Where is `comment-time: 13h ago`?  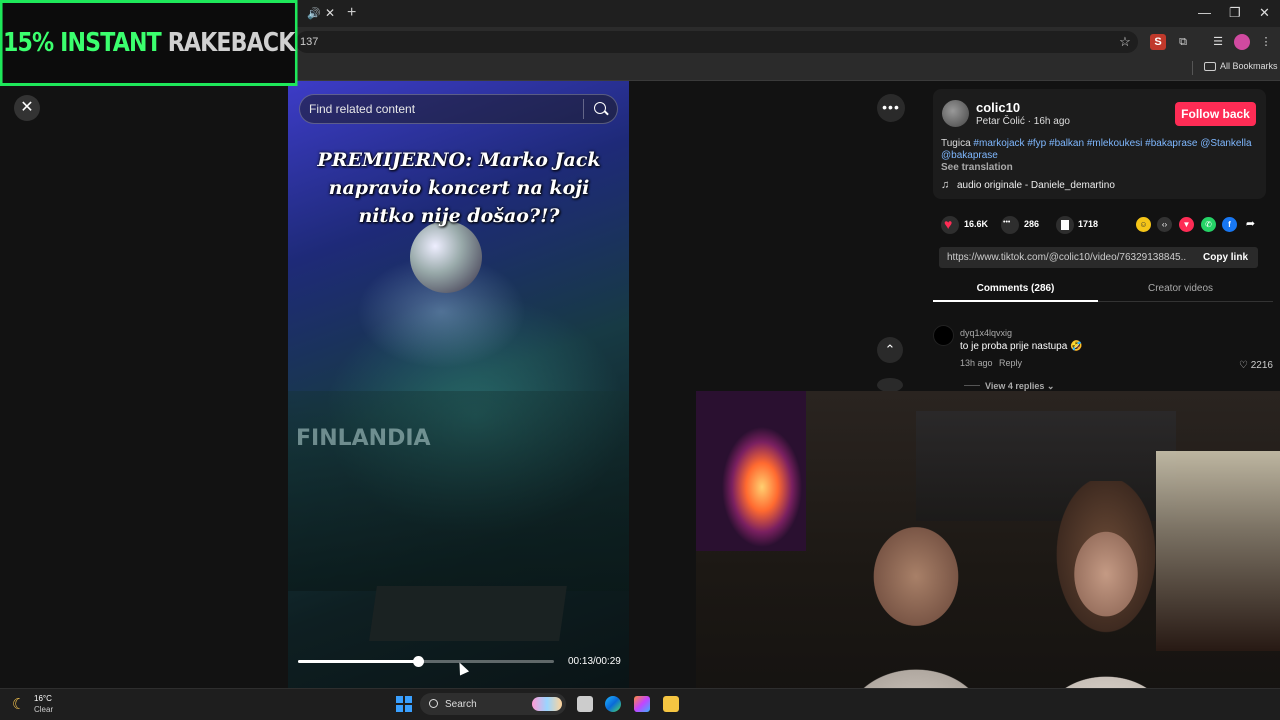 comment-time: 13h ago is located at coordinates (976, 363).